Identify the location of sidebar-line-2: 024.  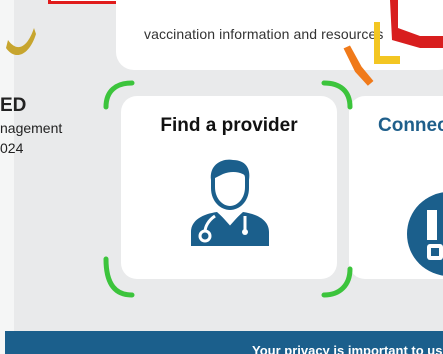
(12, 148).